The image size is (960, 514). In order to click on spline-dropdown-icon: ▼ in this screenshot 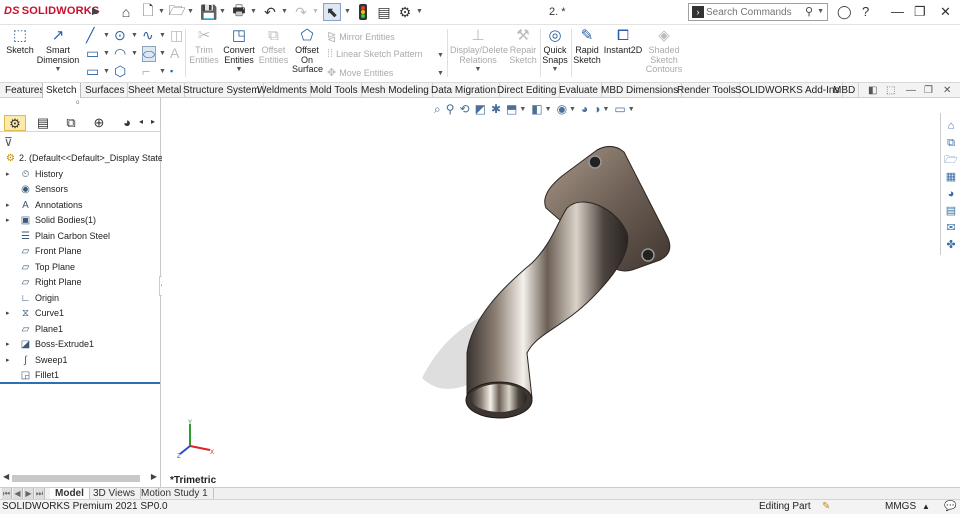, I will do `click(162, 35)`.